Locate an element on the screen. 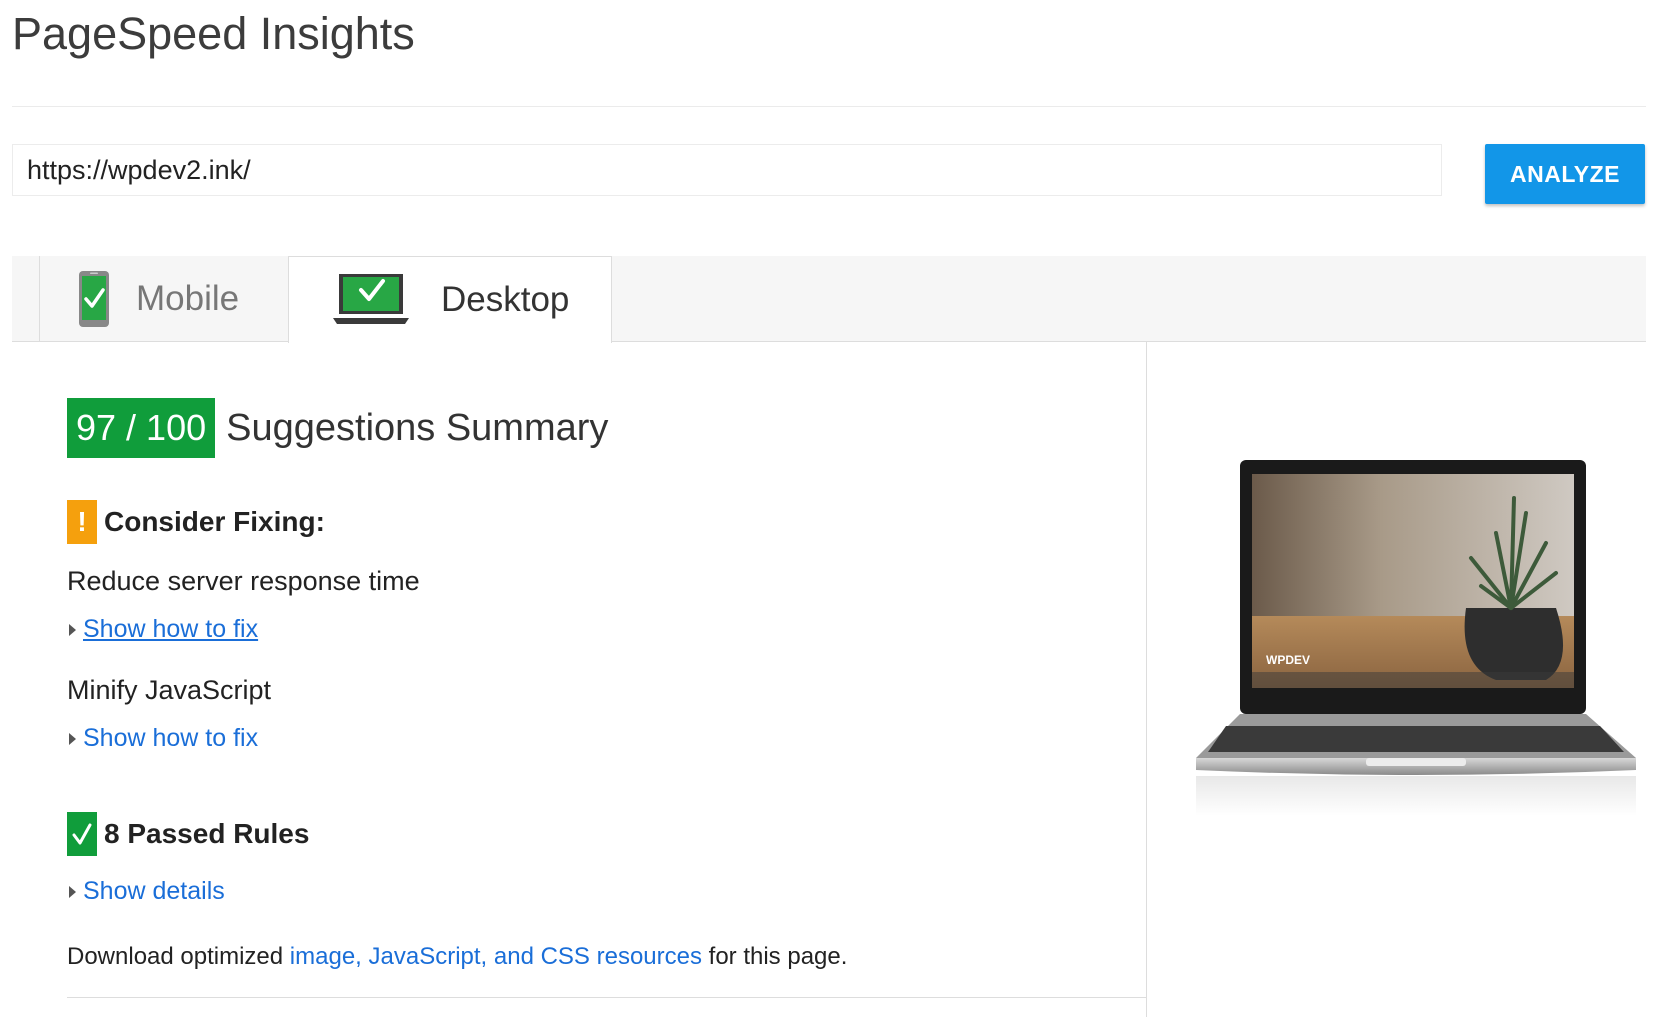  analyze-button: ANALYZE is located at coordinates (1565, 174).